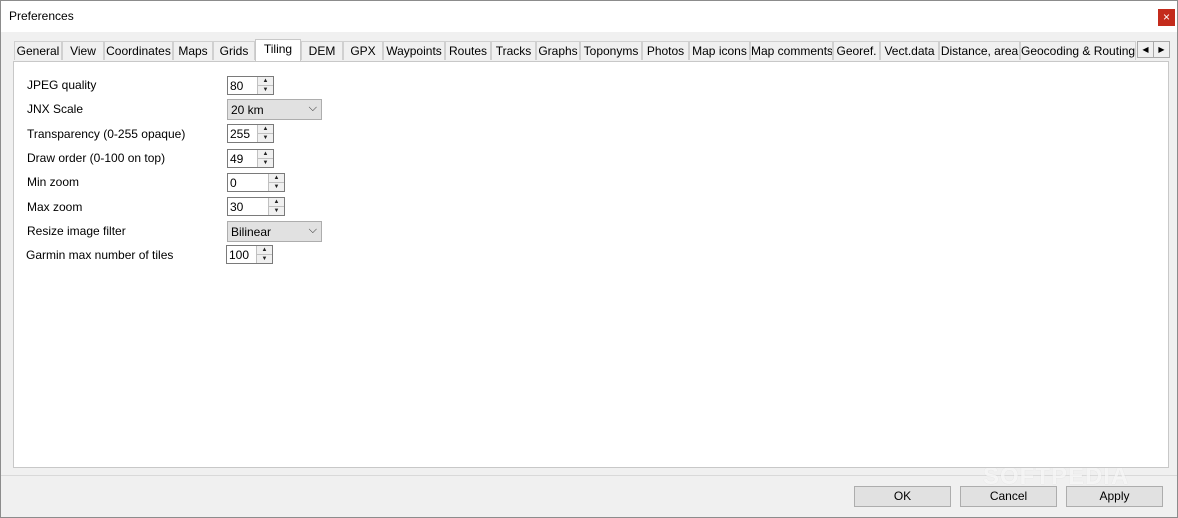 This screenshot has width=1178, height=518. I want to click on tab-view: View, so click(83, 50).